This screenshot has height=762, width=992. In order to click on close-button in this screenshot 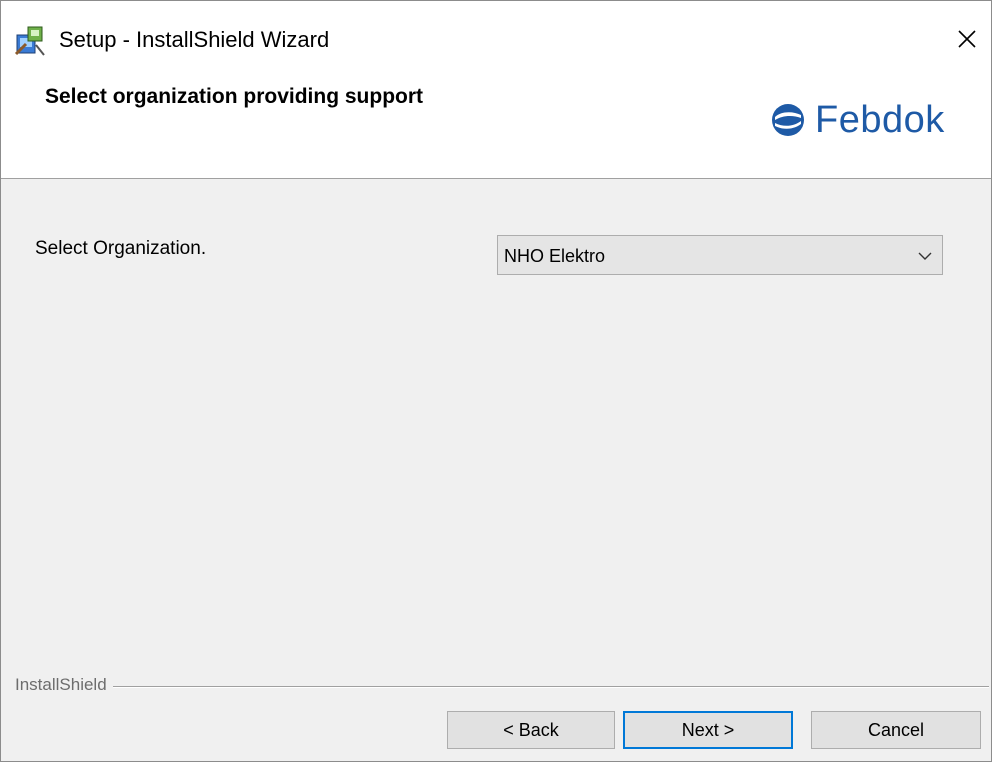, I will do `click(967, 39)`.